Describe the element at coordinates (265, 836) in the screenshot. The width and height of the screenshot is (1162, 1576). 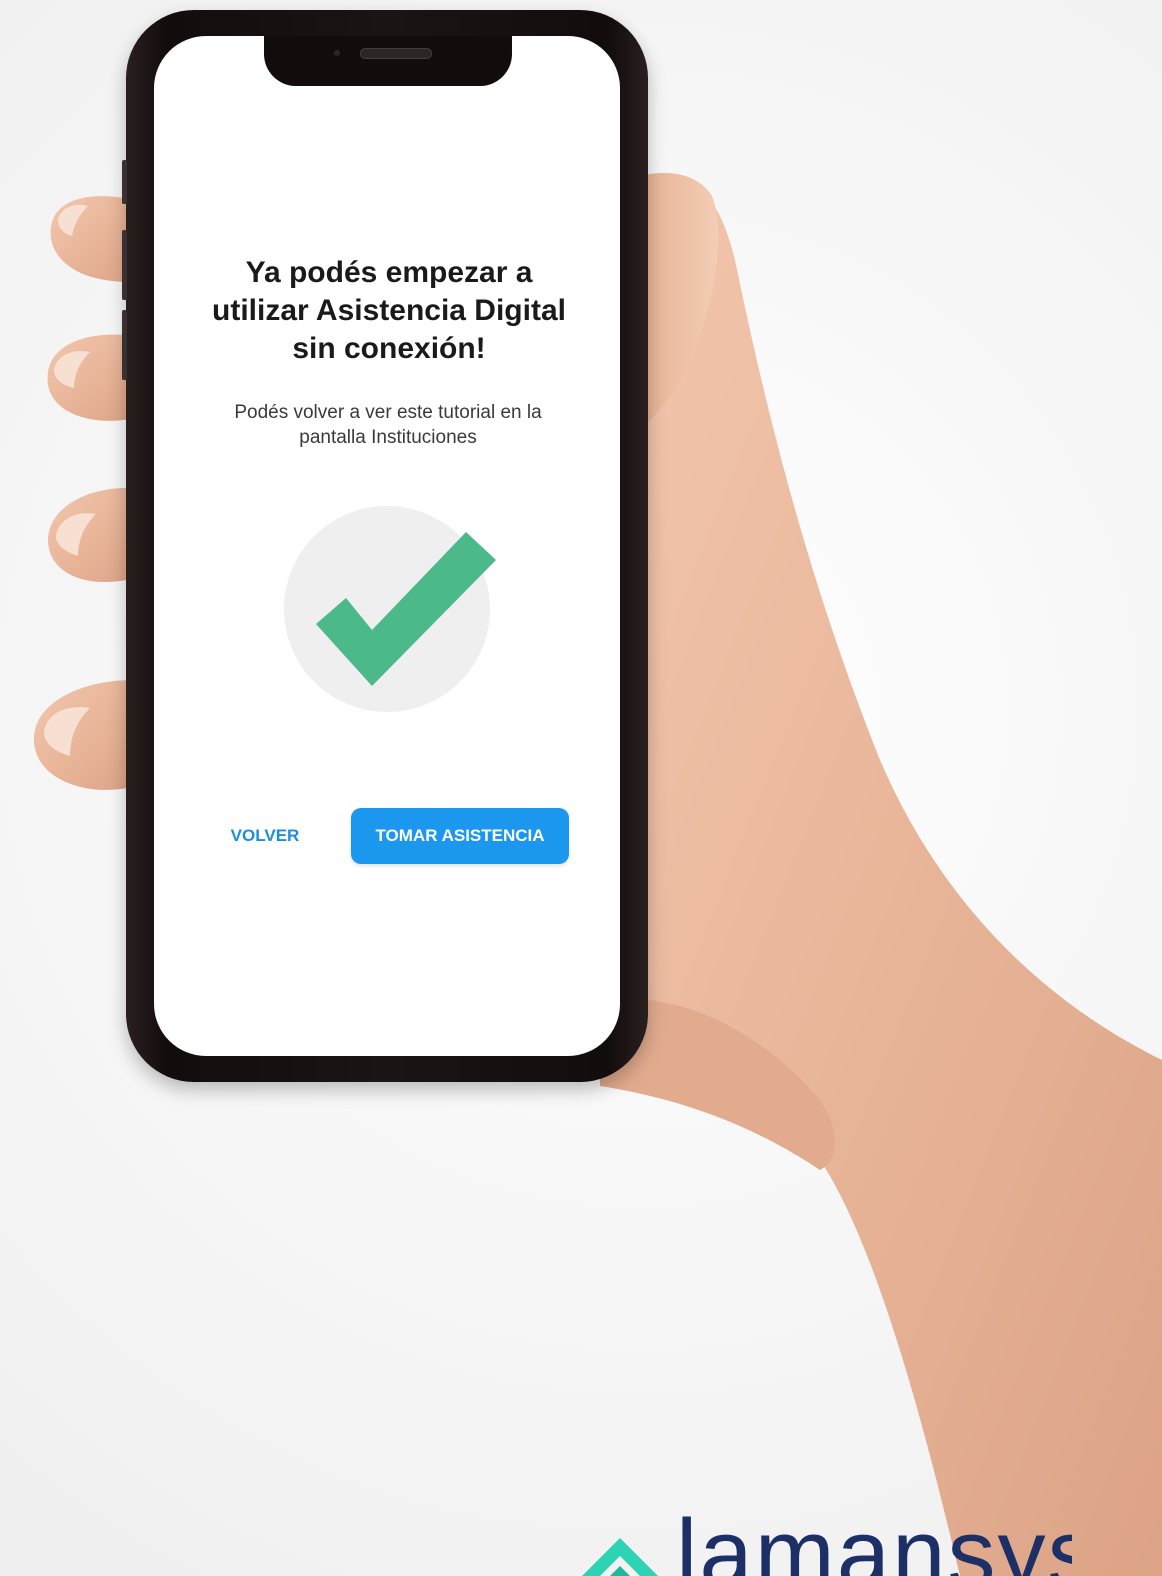
I see `back-button: VOLVER` at that location.